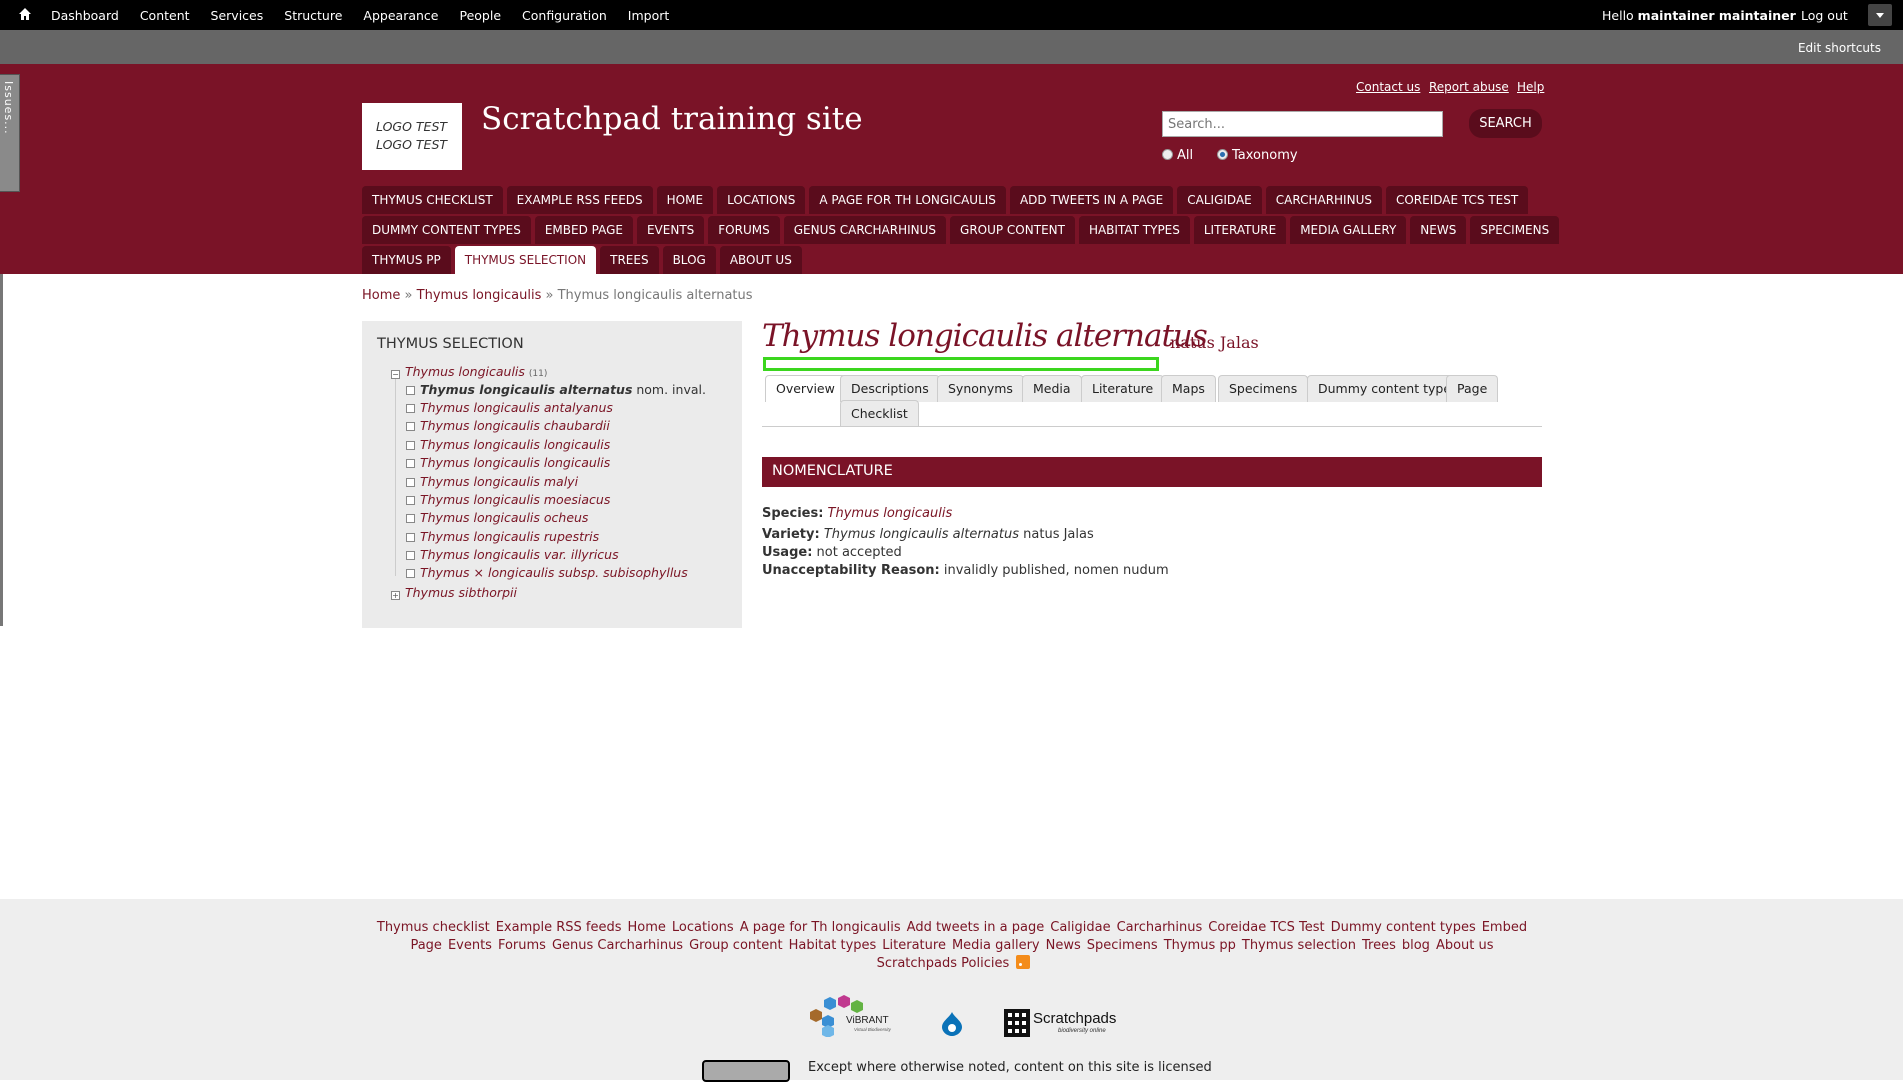 The height and width of the screenshot is (1082, 1903). I want to click on vibrant-logo: ViBRANT Virtual Biodiversity, so click(854, 1015).